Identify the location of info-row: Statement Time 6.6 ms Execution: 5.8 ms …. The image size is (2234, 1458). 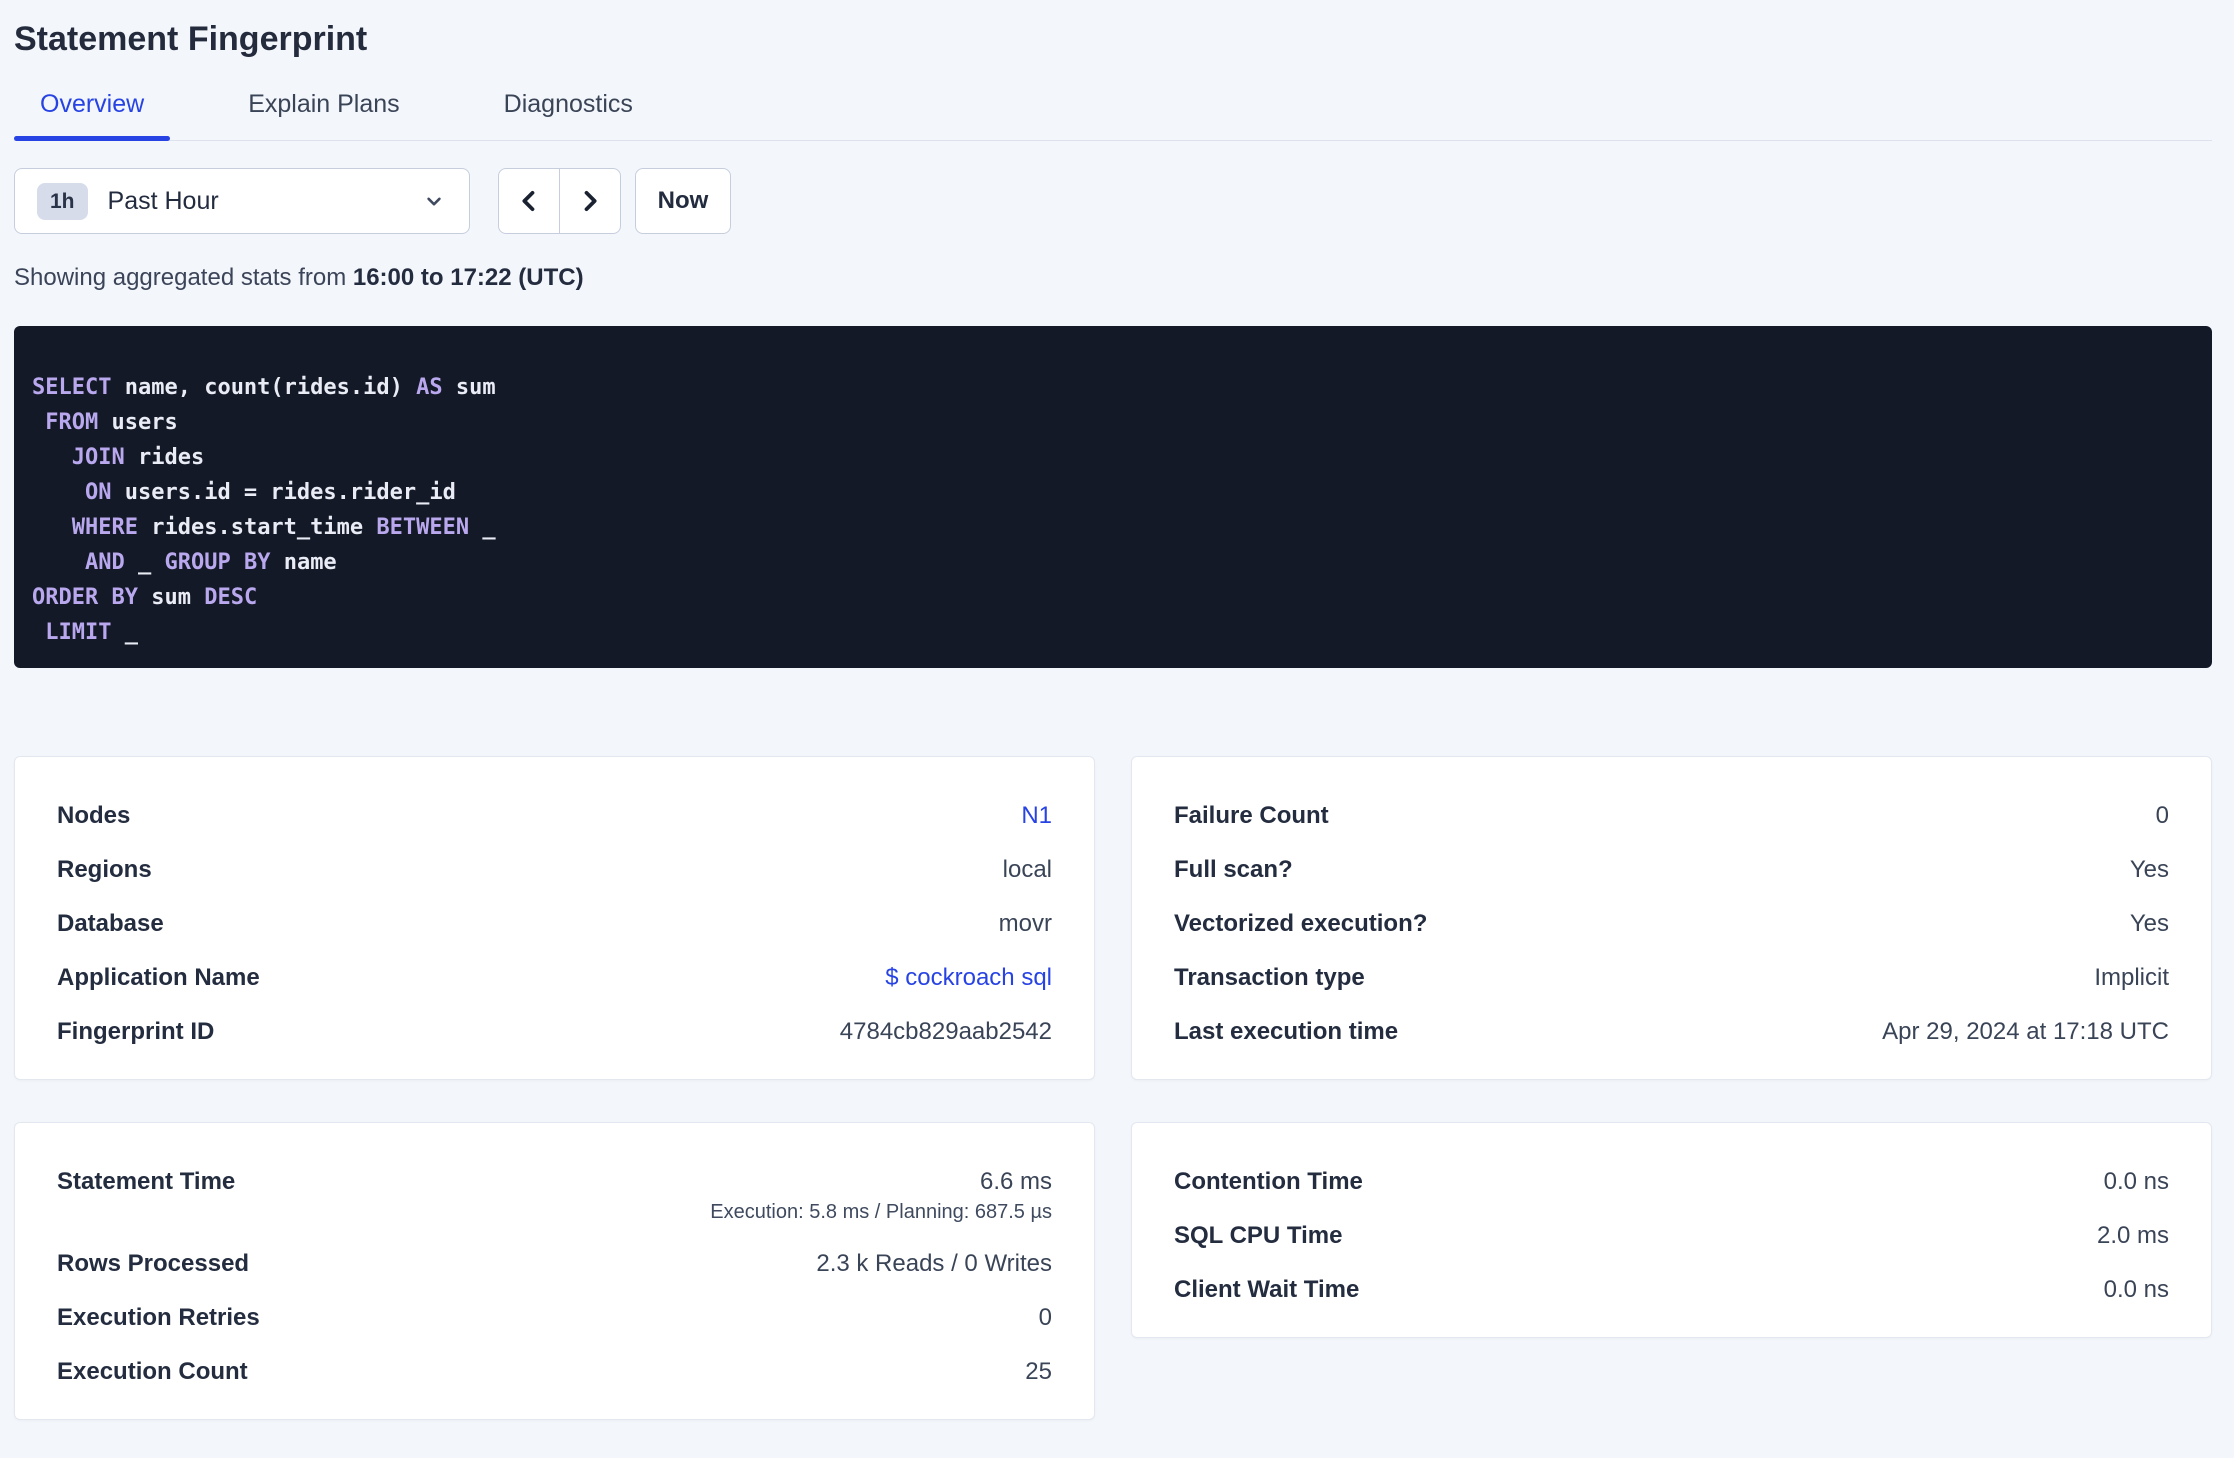
(554, 1196).